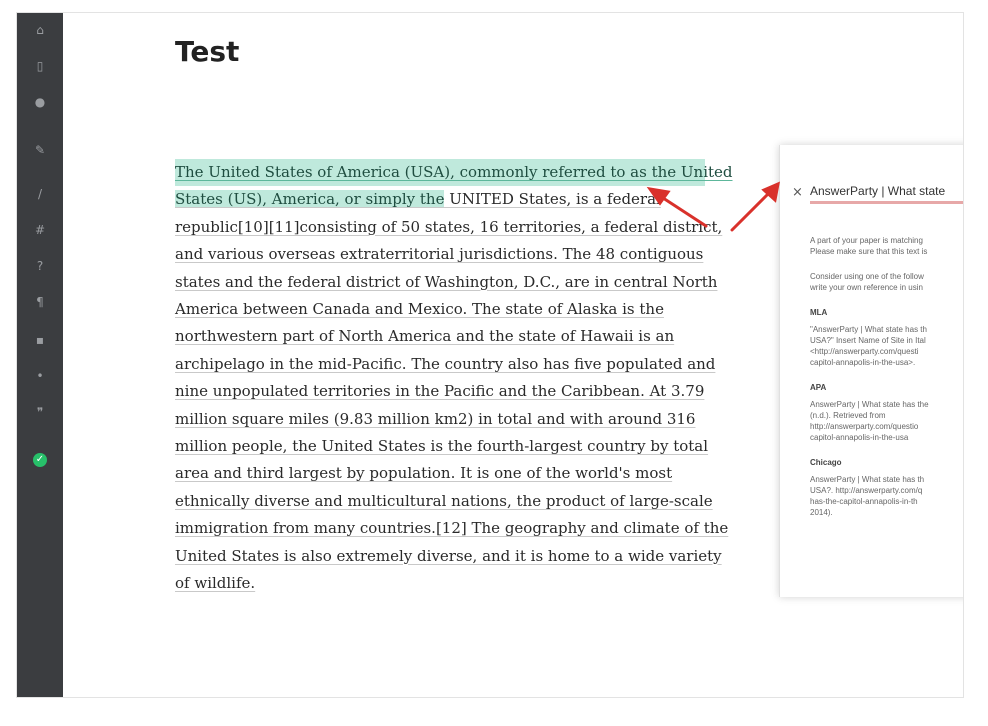 This screenshot has width=988, height=726. I want to click on link-icon: #, so click(40, 230).